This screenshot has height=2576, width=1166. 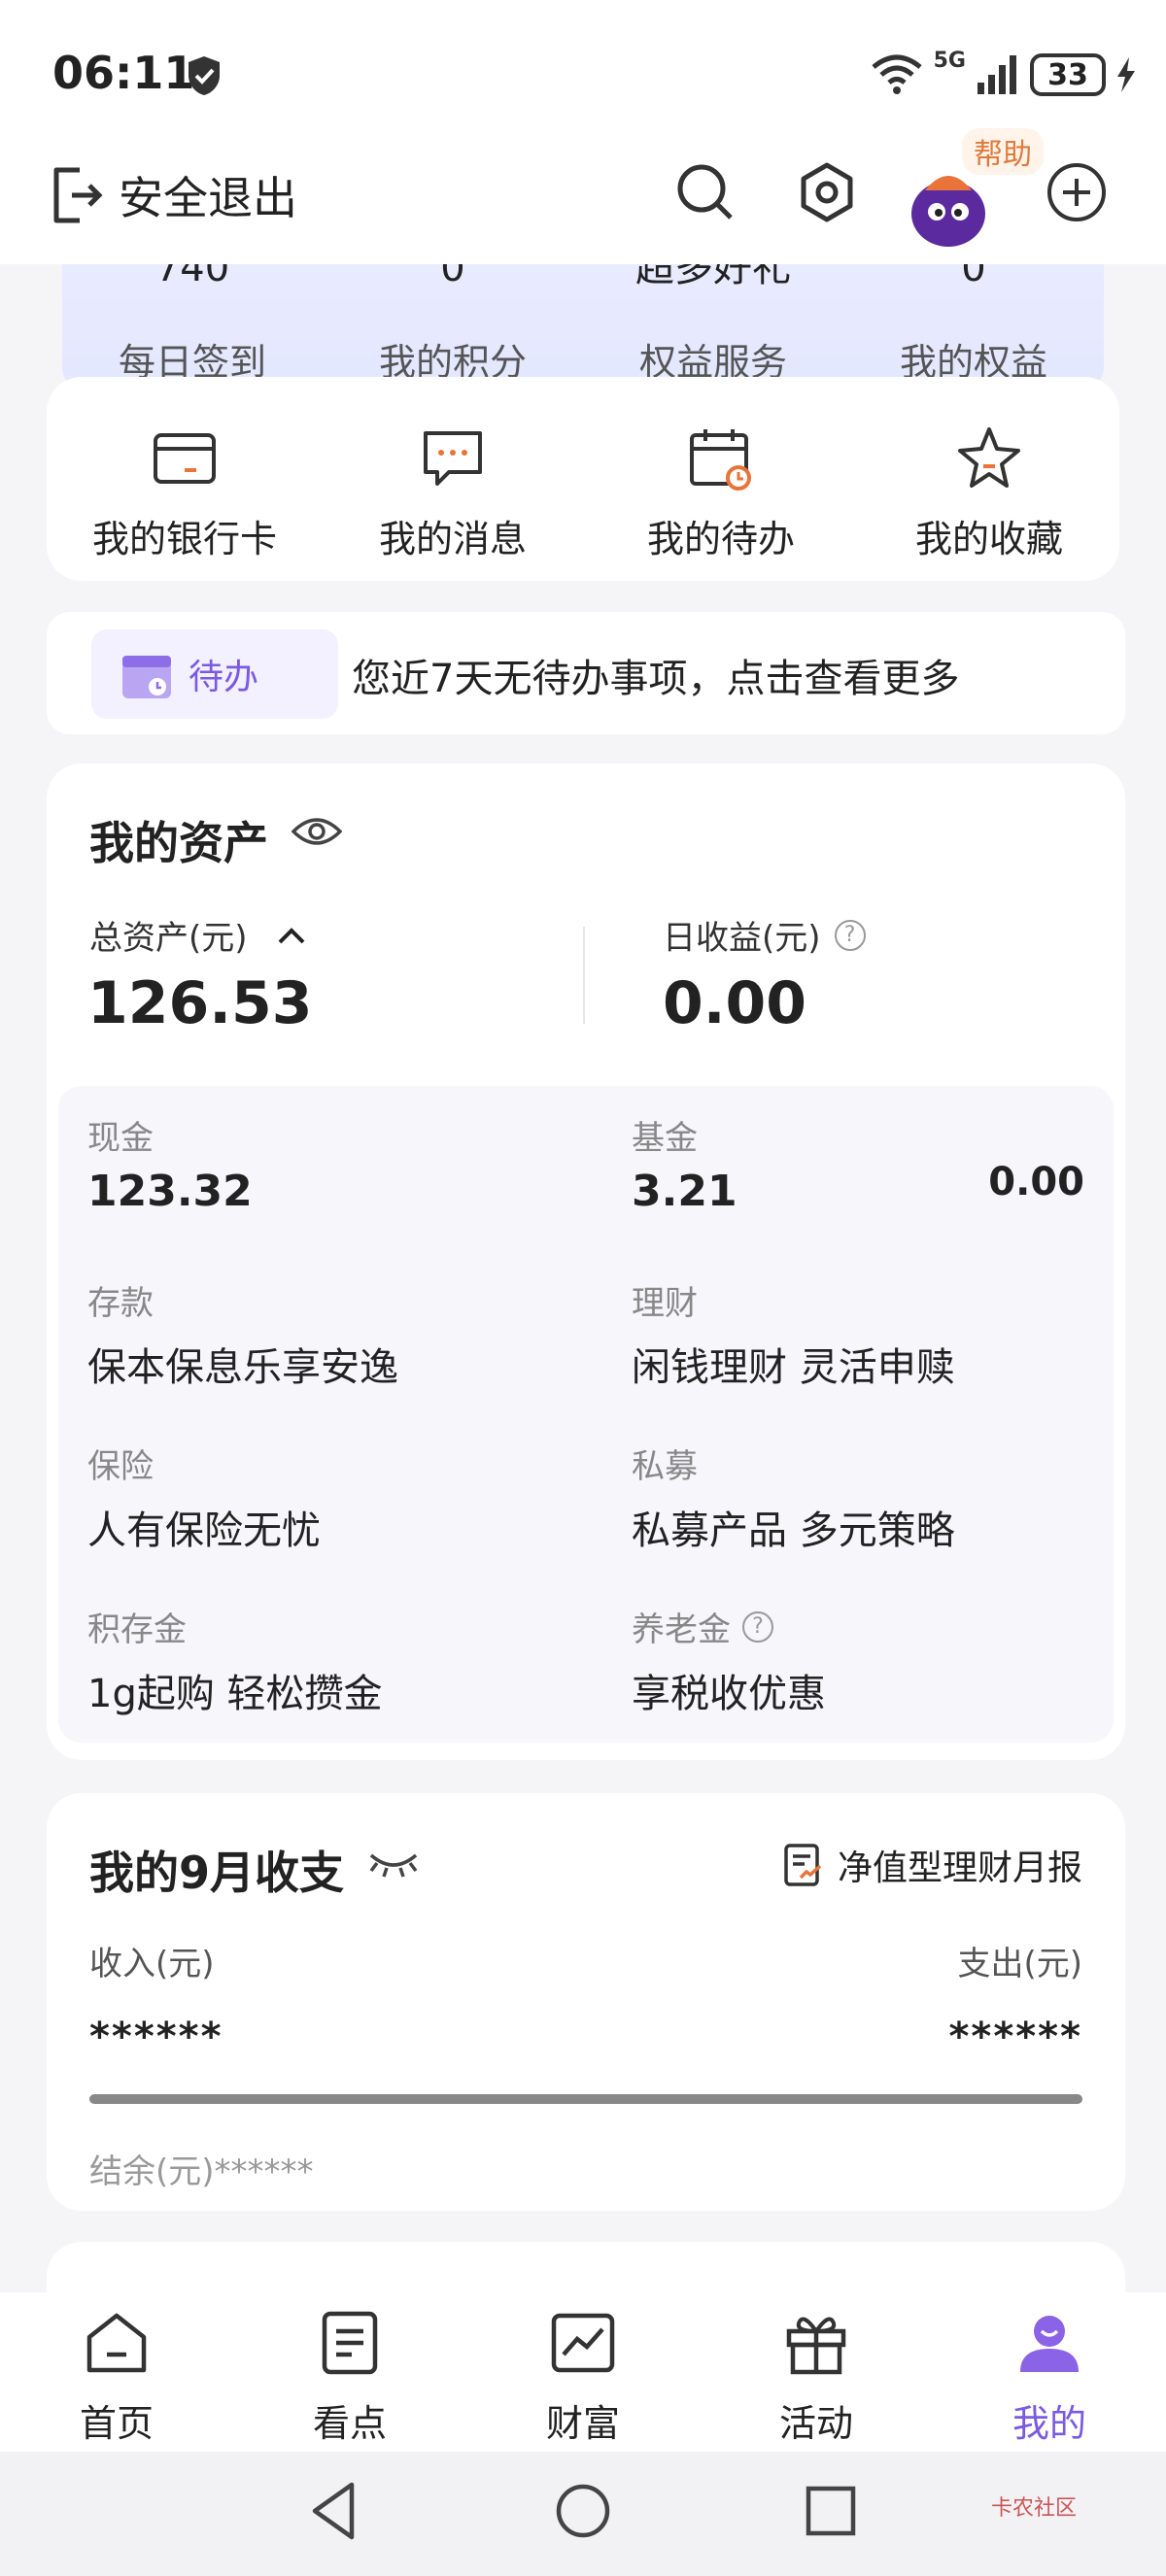 I want to click on settings-button, so click(x=827, y=192).